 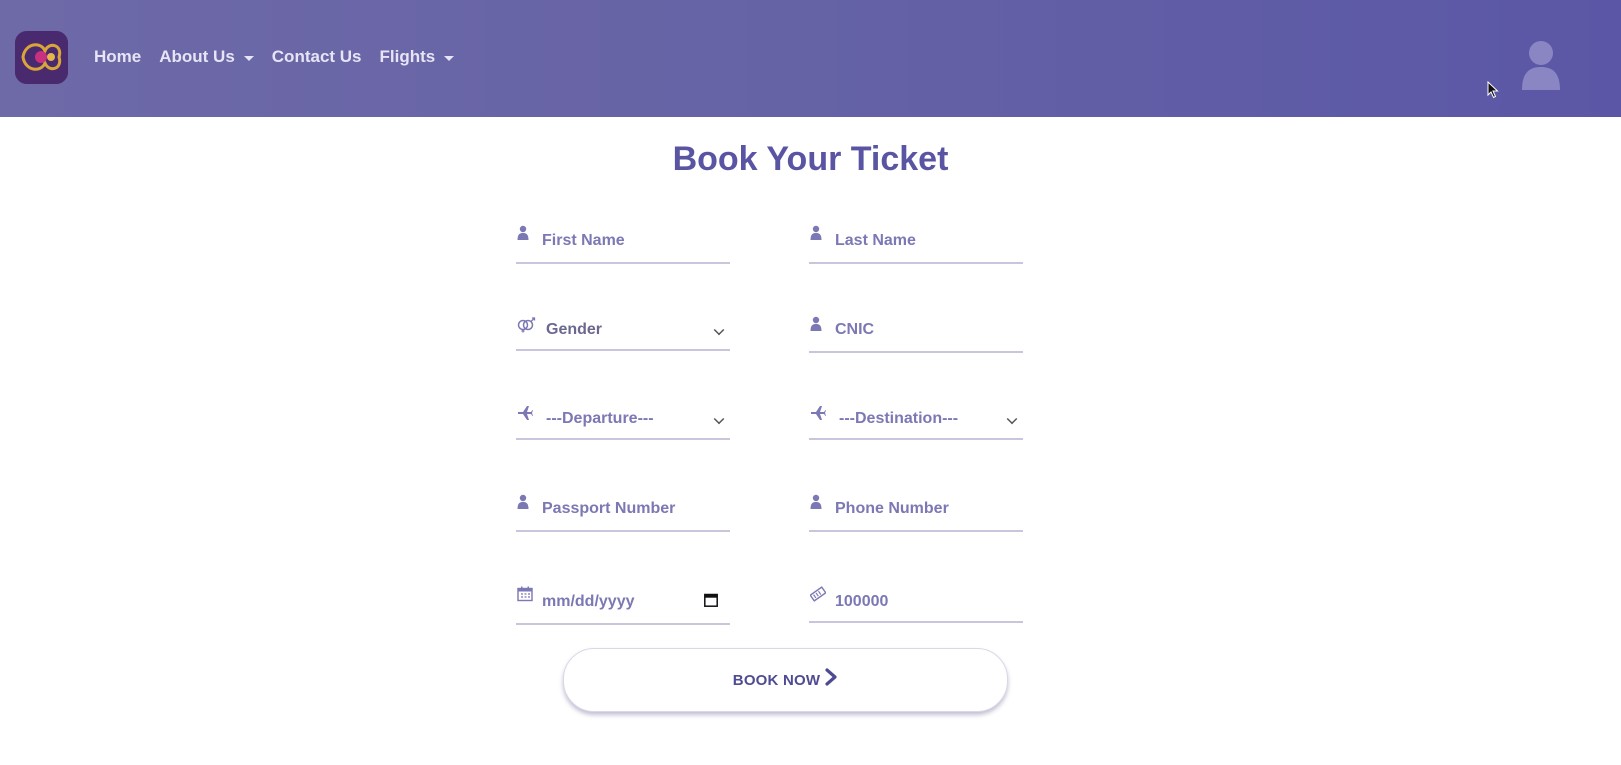 What do you see at coordinates (525, 594) in the screenshot?
I see `calendar-icon` at bounding box center [525, 594].